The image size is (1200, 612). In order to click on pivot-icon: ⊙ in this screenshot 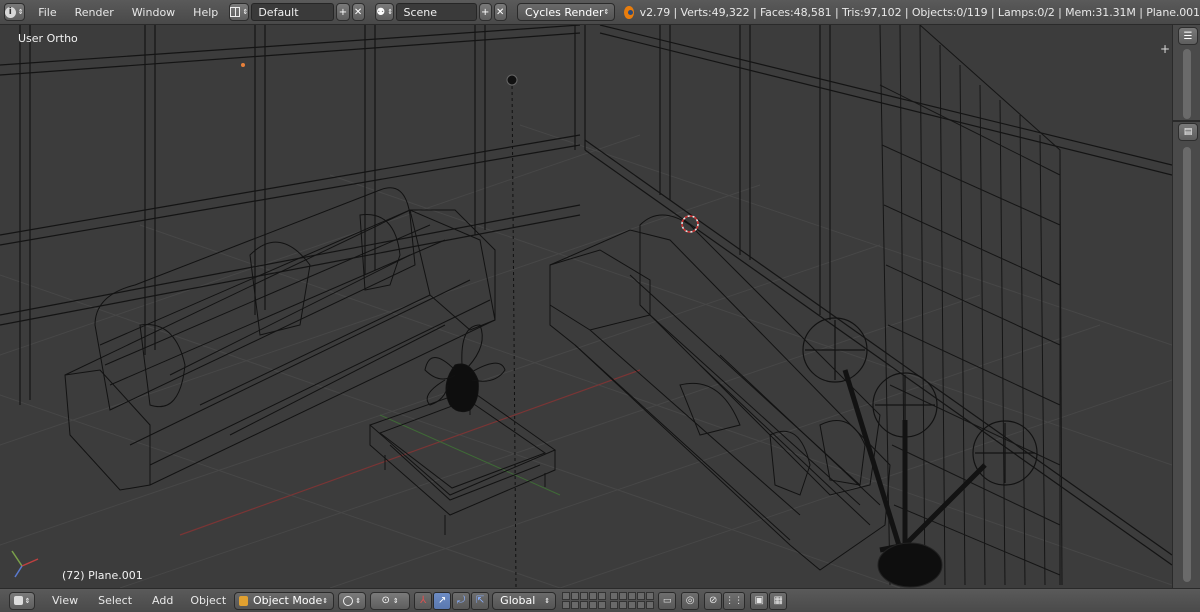, I will do `click(385, 600)`.